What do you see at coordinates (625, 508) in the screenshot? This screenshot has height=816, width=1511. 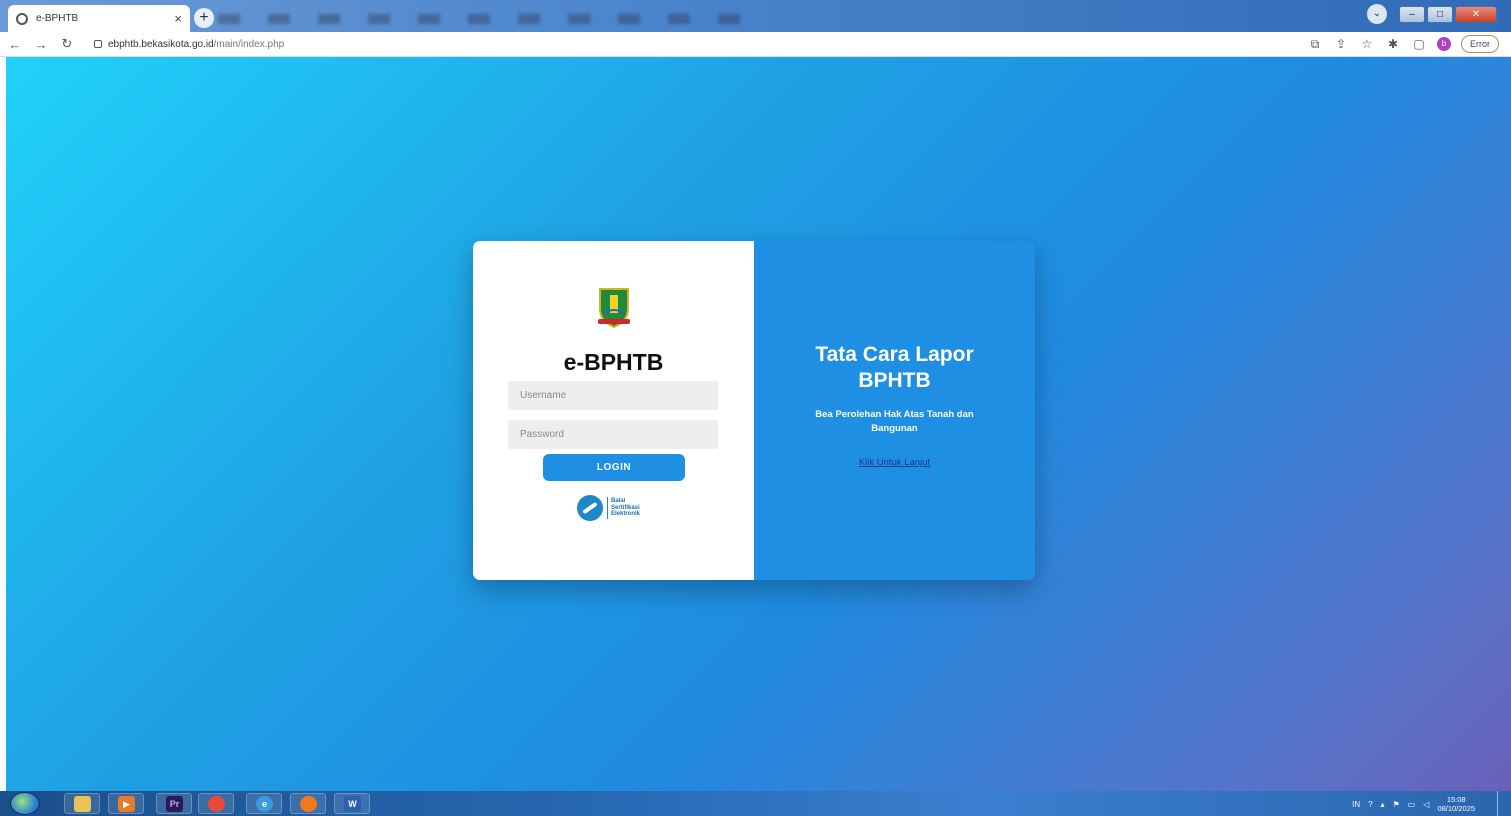 I see `bsre-logo-text: Balai Sertifikasi Elektronik` at bounding box center [625, 508].